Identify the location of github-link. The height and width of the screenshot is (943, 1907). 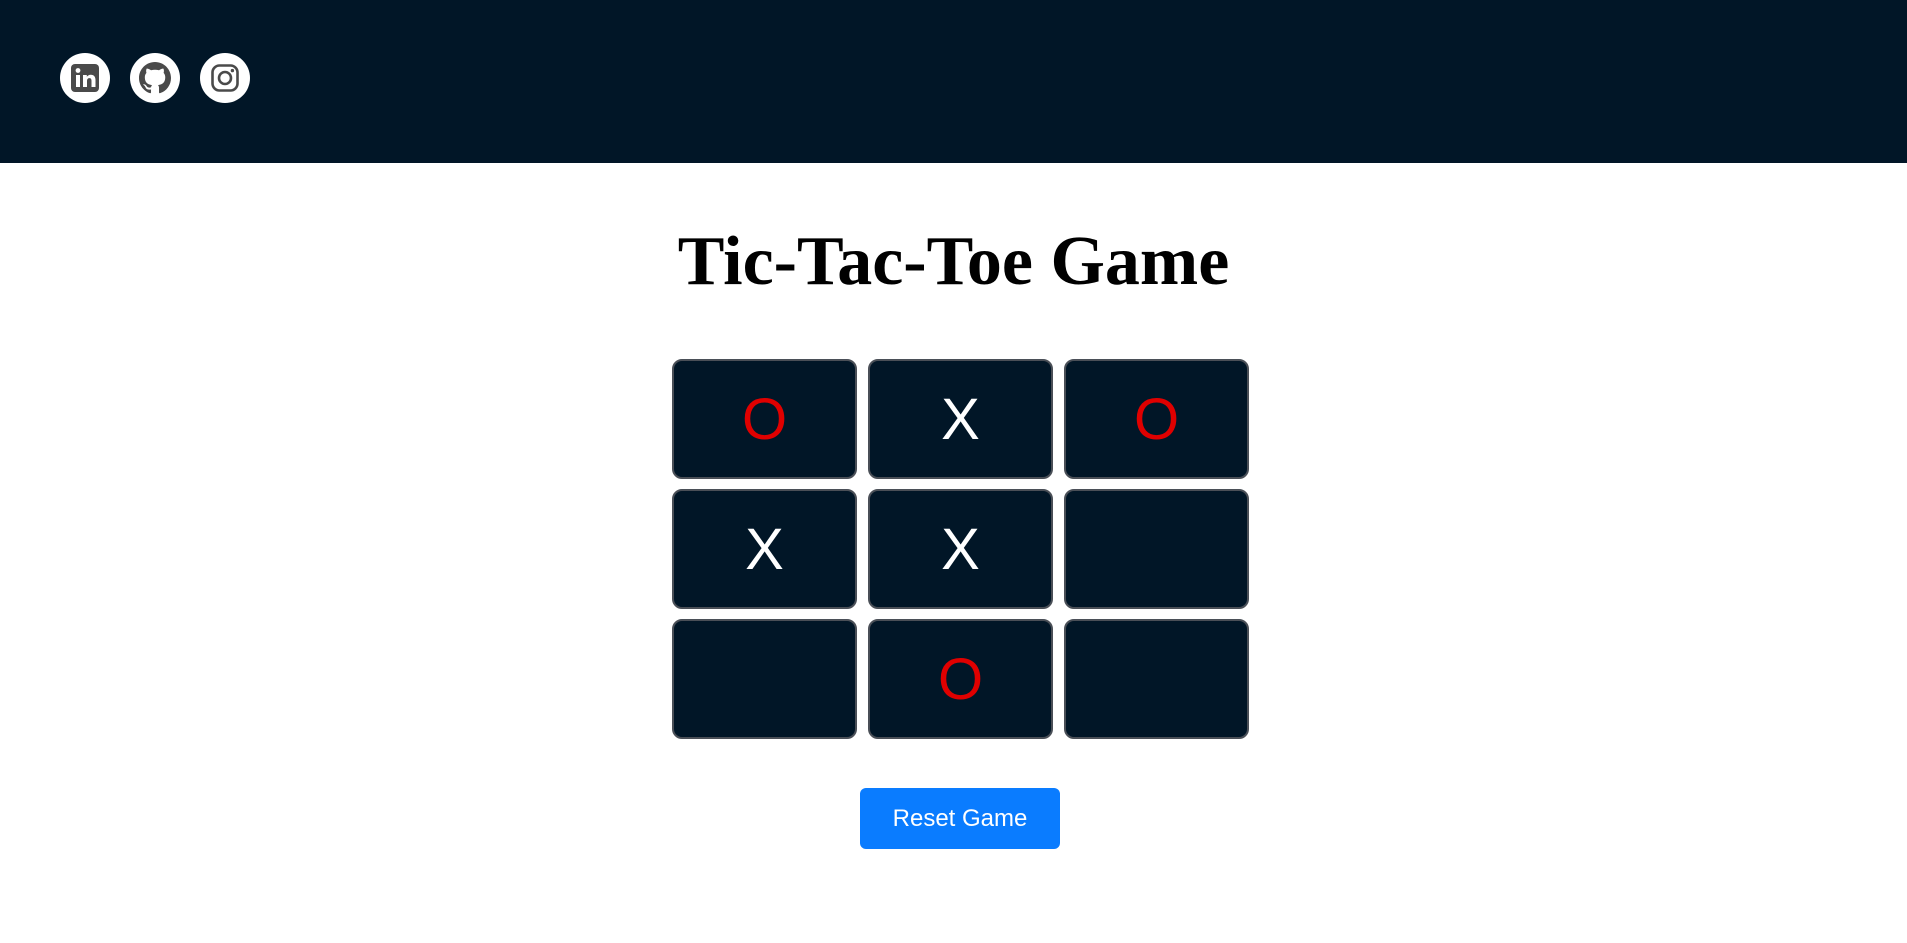
(155, 78).